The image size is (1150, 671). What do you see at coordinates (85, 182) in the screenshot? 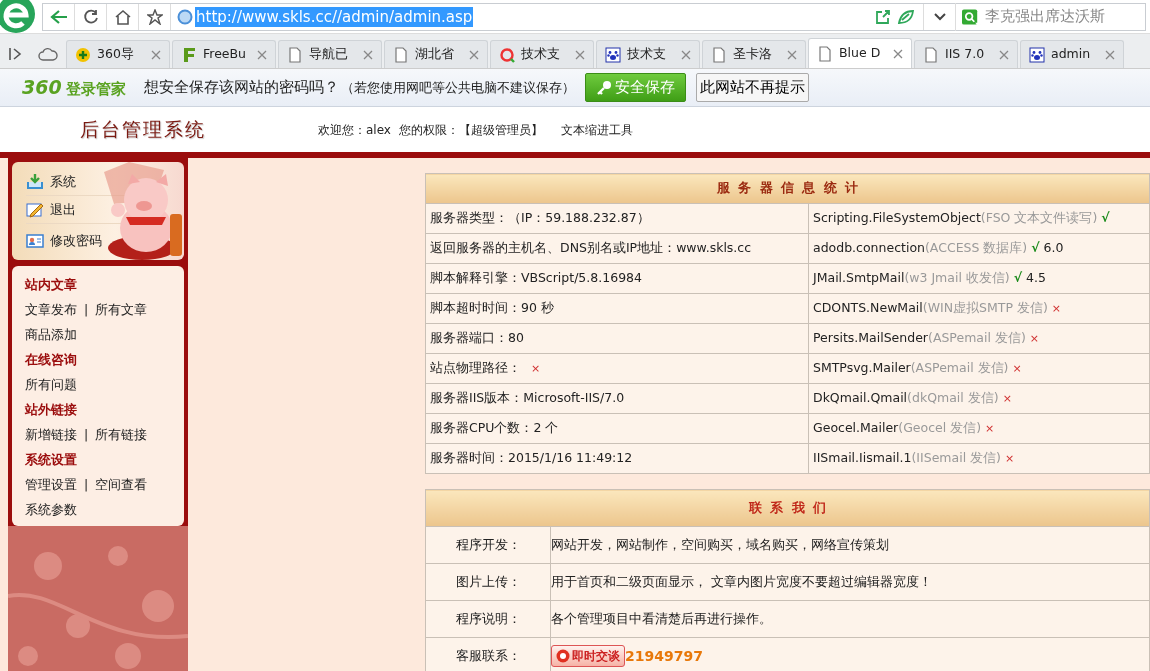
I see `quick-menu-item: 系统` at bounding box center [85, 182].